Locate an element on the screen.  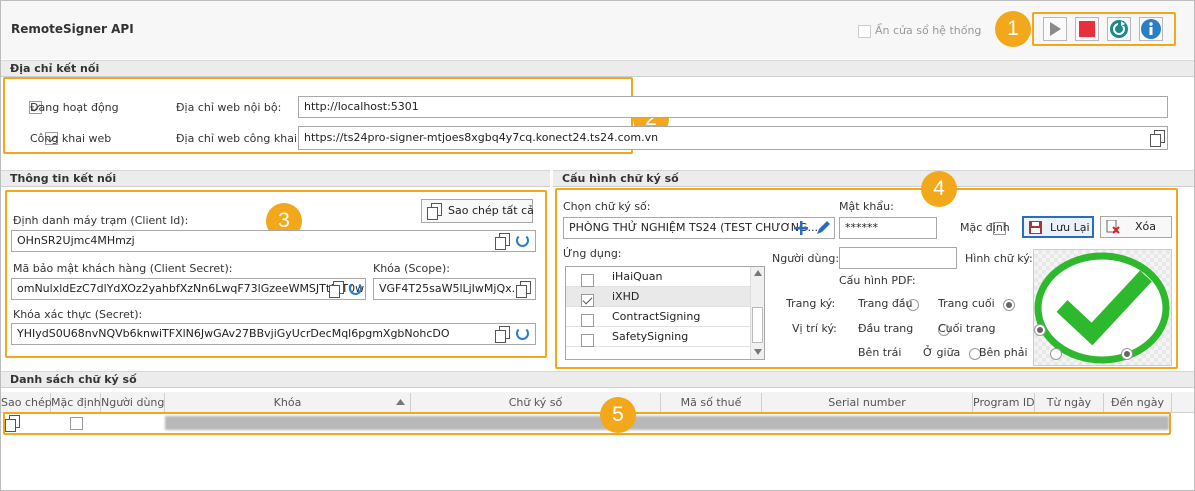
copy-public-address-icon is located at coordinates (1157, 138).